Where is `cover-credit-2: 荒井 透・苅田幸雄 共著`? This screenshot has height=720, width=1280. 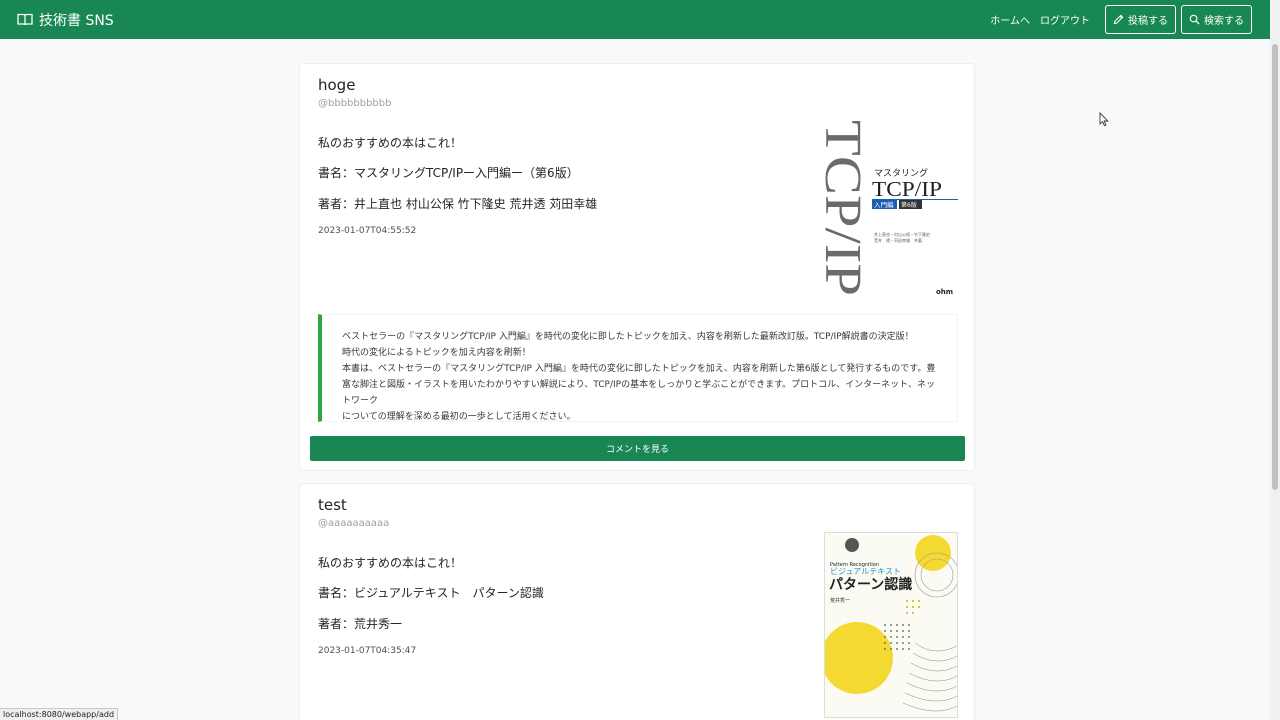
cover-credit-2: 荒井 透・苅田幸雄 共著 is located at coordinates (898, 240).